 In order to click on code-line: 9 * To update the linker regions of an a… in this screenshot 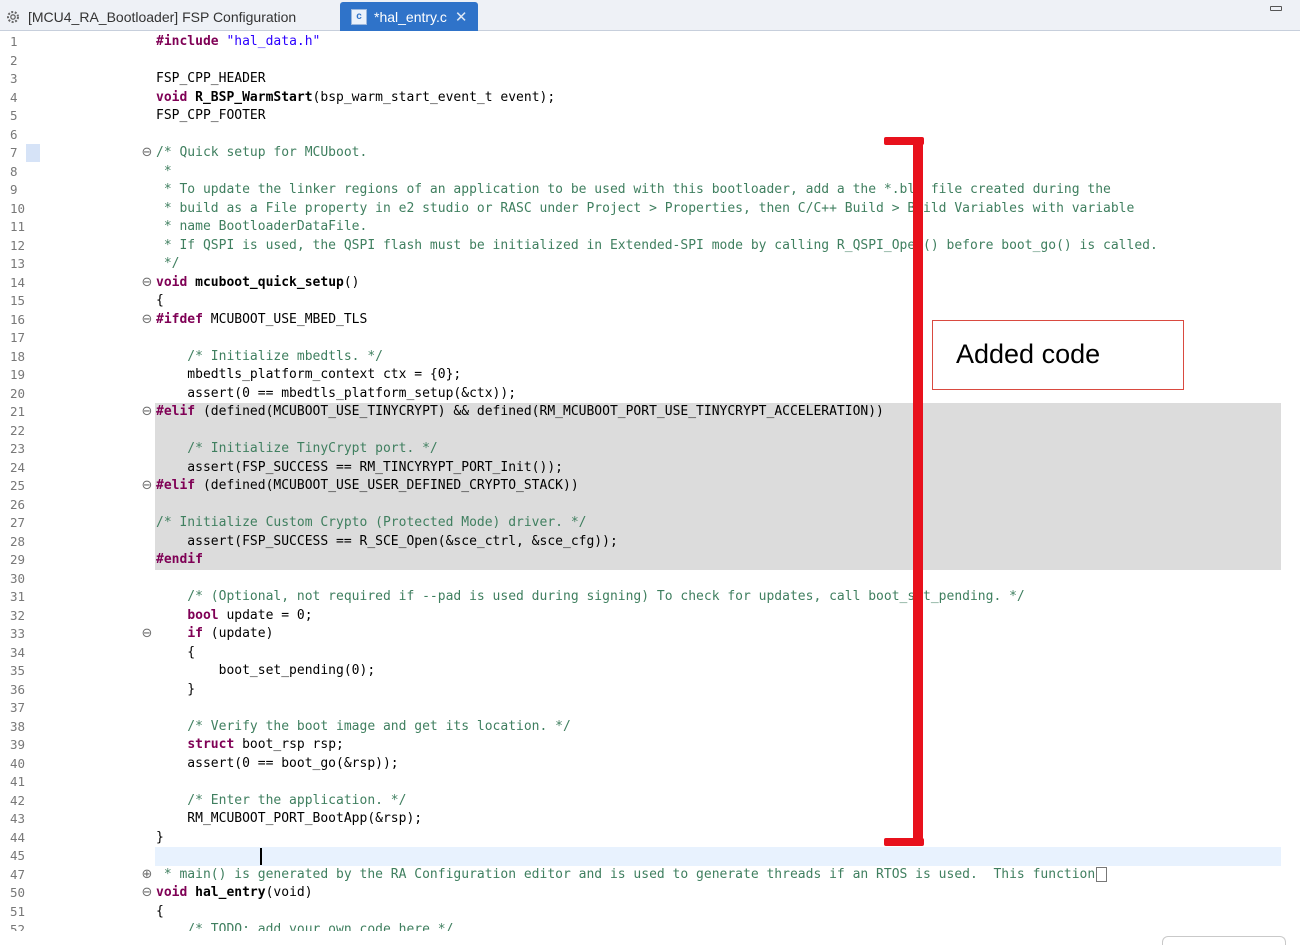, I will do `click(650, 190)`.